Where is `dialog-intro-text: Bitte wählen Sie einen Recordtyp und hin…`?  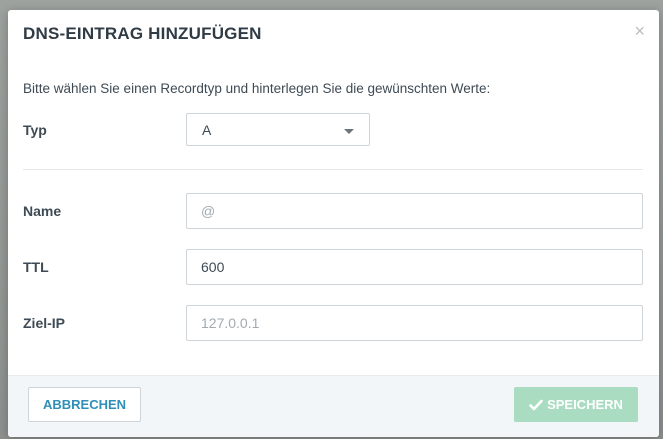 dialog-intro-text: Bitte wählen Sie einen Recordtyp und hin… is located at coordinates (257, 88).